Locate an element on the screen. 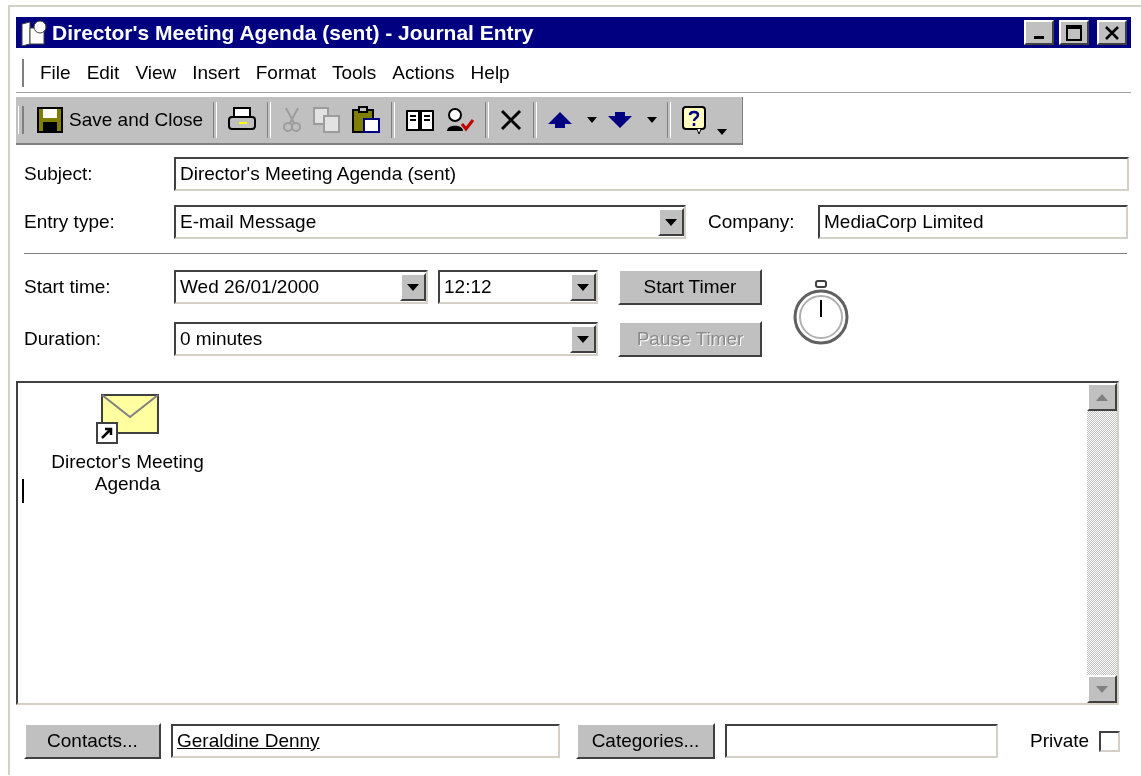  start-timer-button: Start Timer is located at coordinates (690, 287).